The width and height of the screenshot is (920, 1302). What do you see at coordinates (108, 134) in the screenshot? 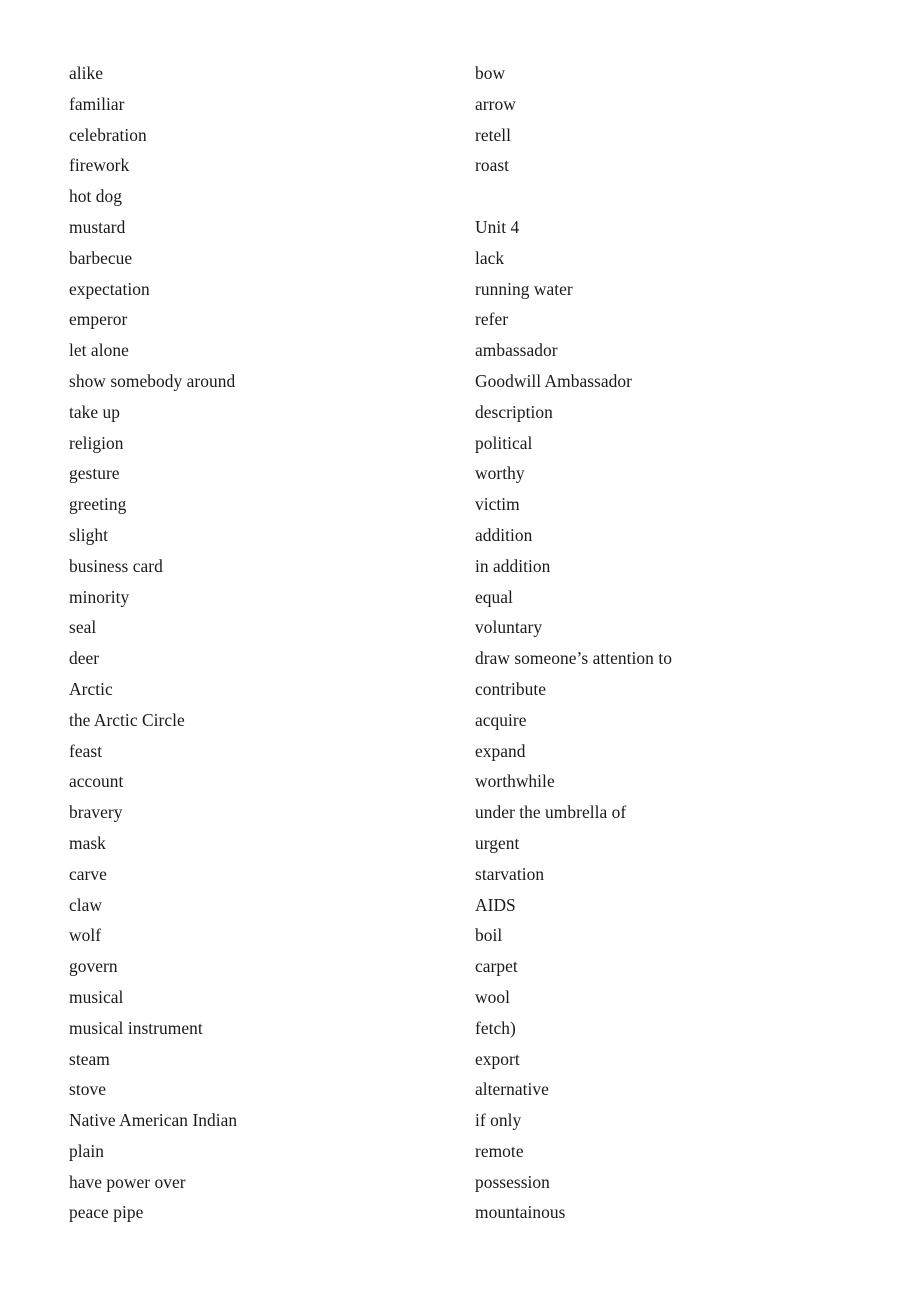
I see `left-word-entry: celebration` at bounding box center [108, 134].